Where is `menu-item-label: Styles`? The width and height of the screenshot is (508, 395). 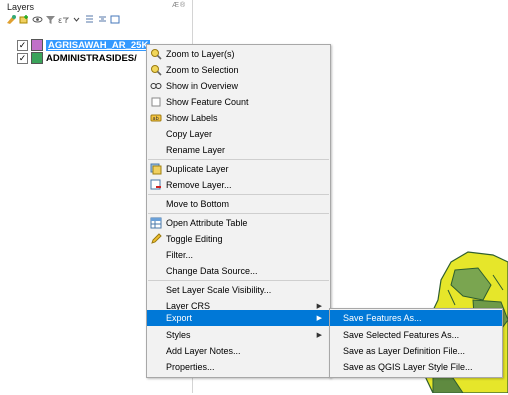
menu-item-label: Styles is located at coordinates (178, 335).